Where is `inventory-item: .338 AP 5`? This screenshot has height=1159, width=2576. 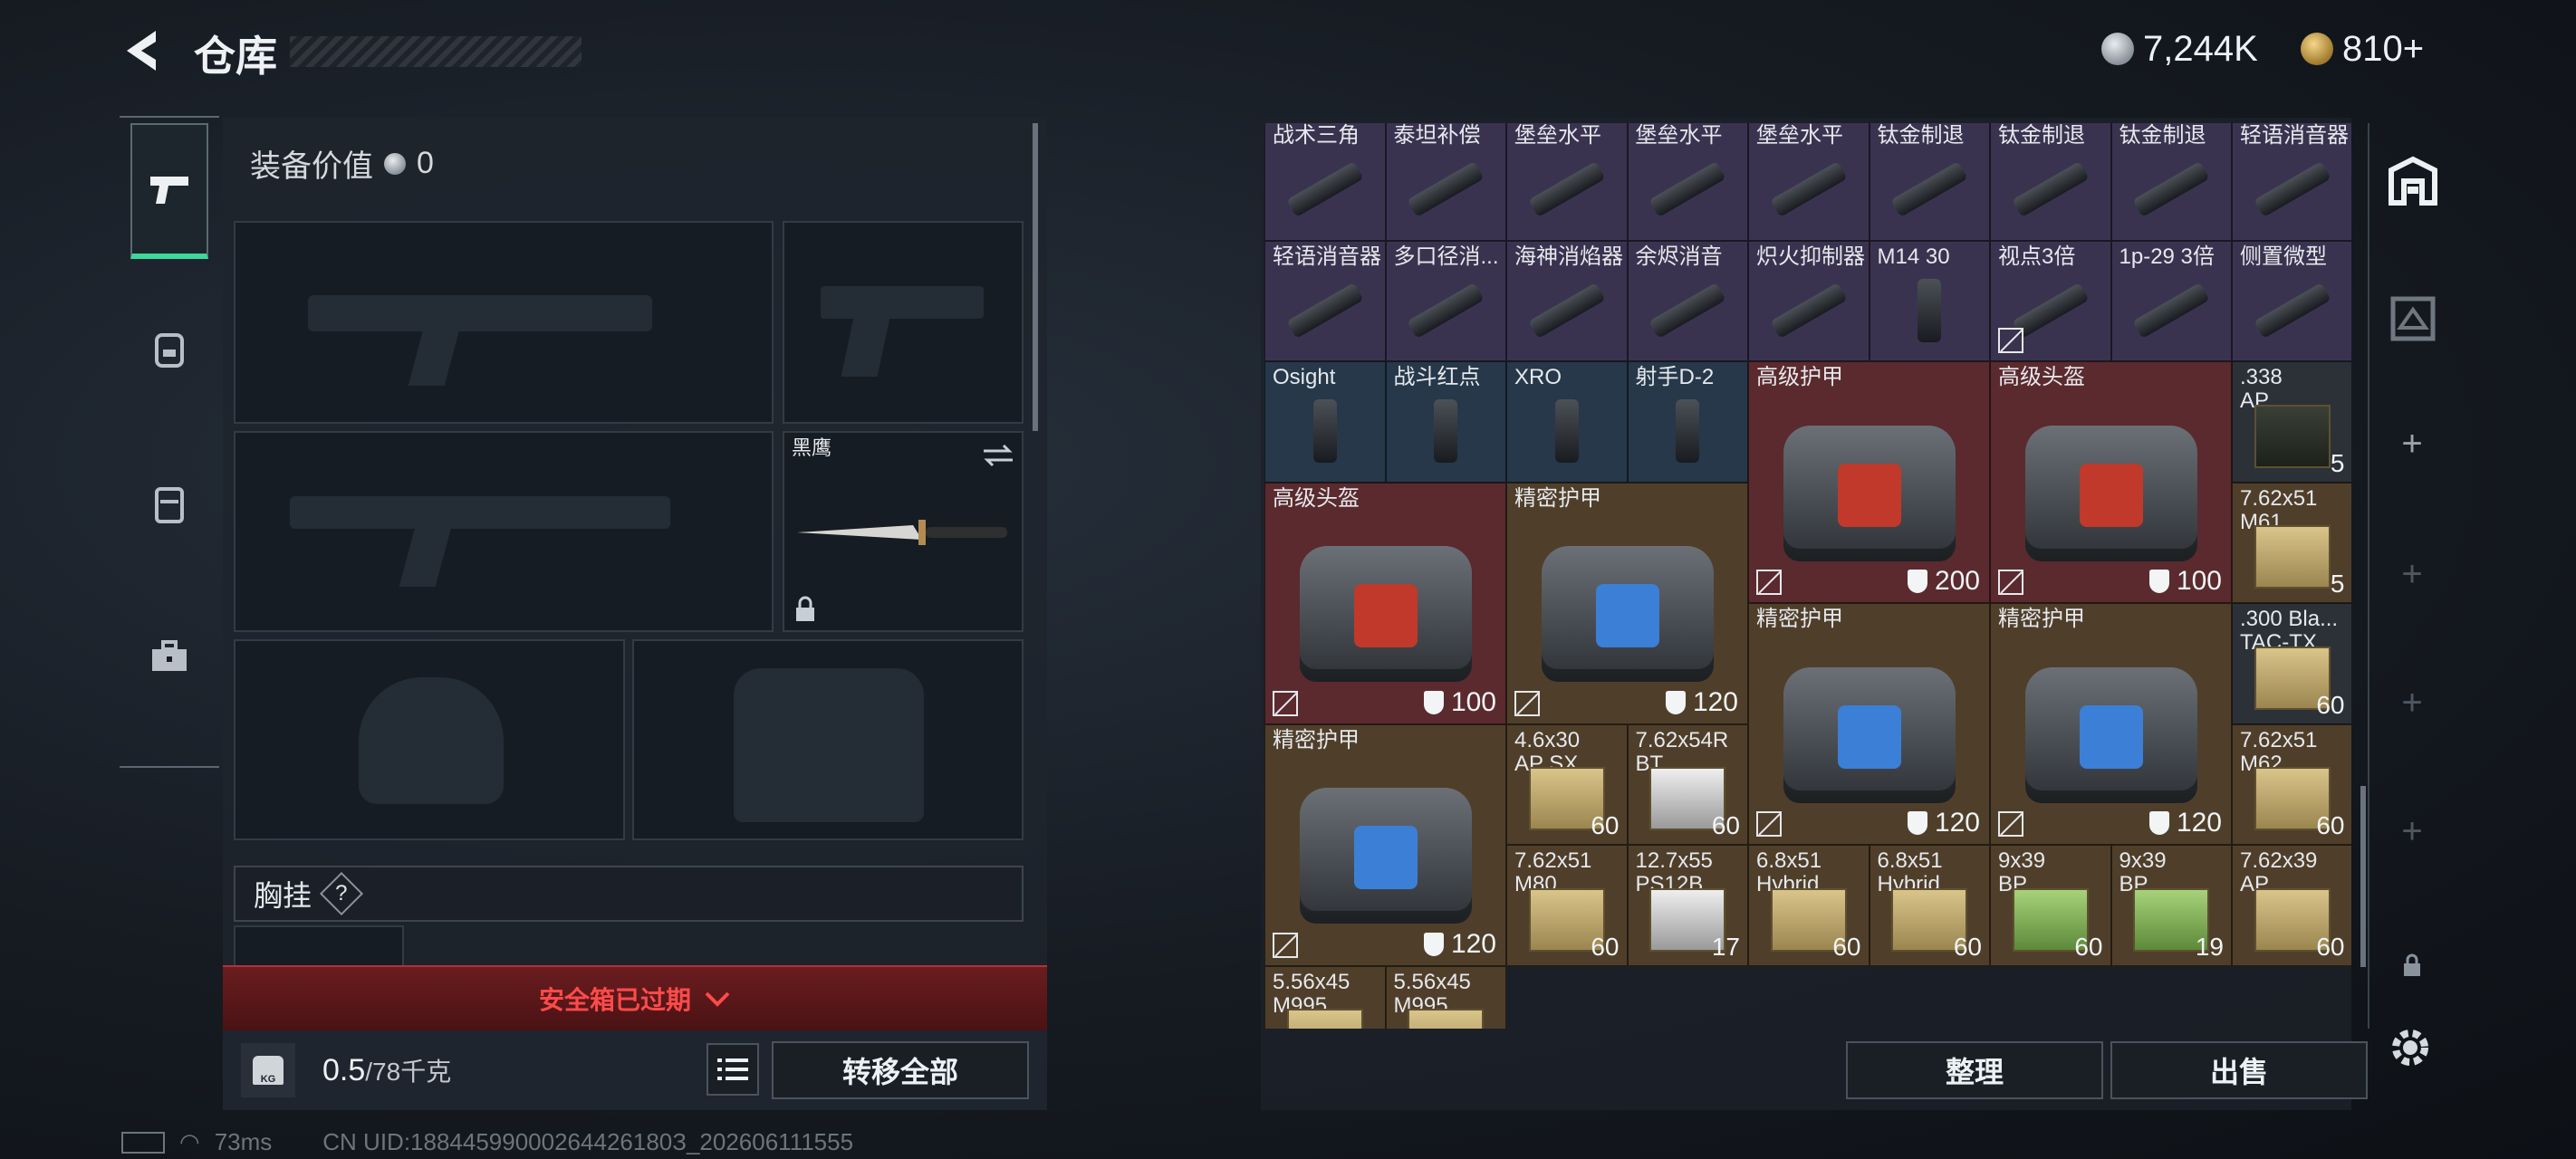
inventory-item: .338 AP 5 is located at coordinates (2291, 422).